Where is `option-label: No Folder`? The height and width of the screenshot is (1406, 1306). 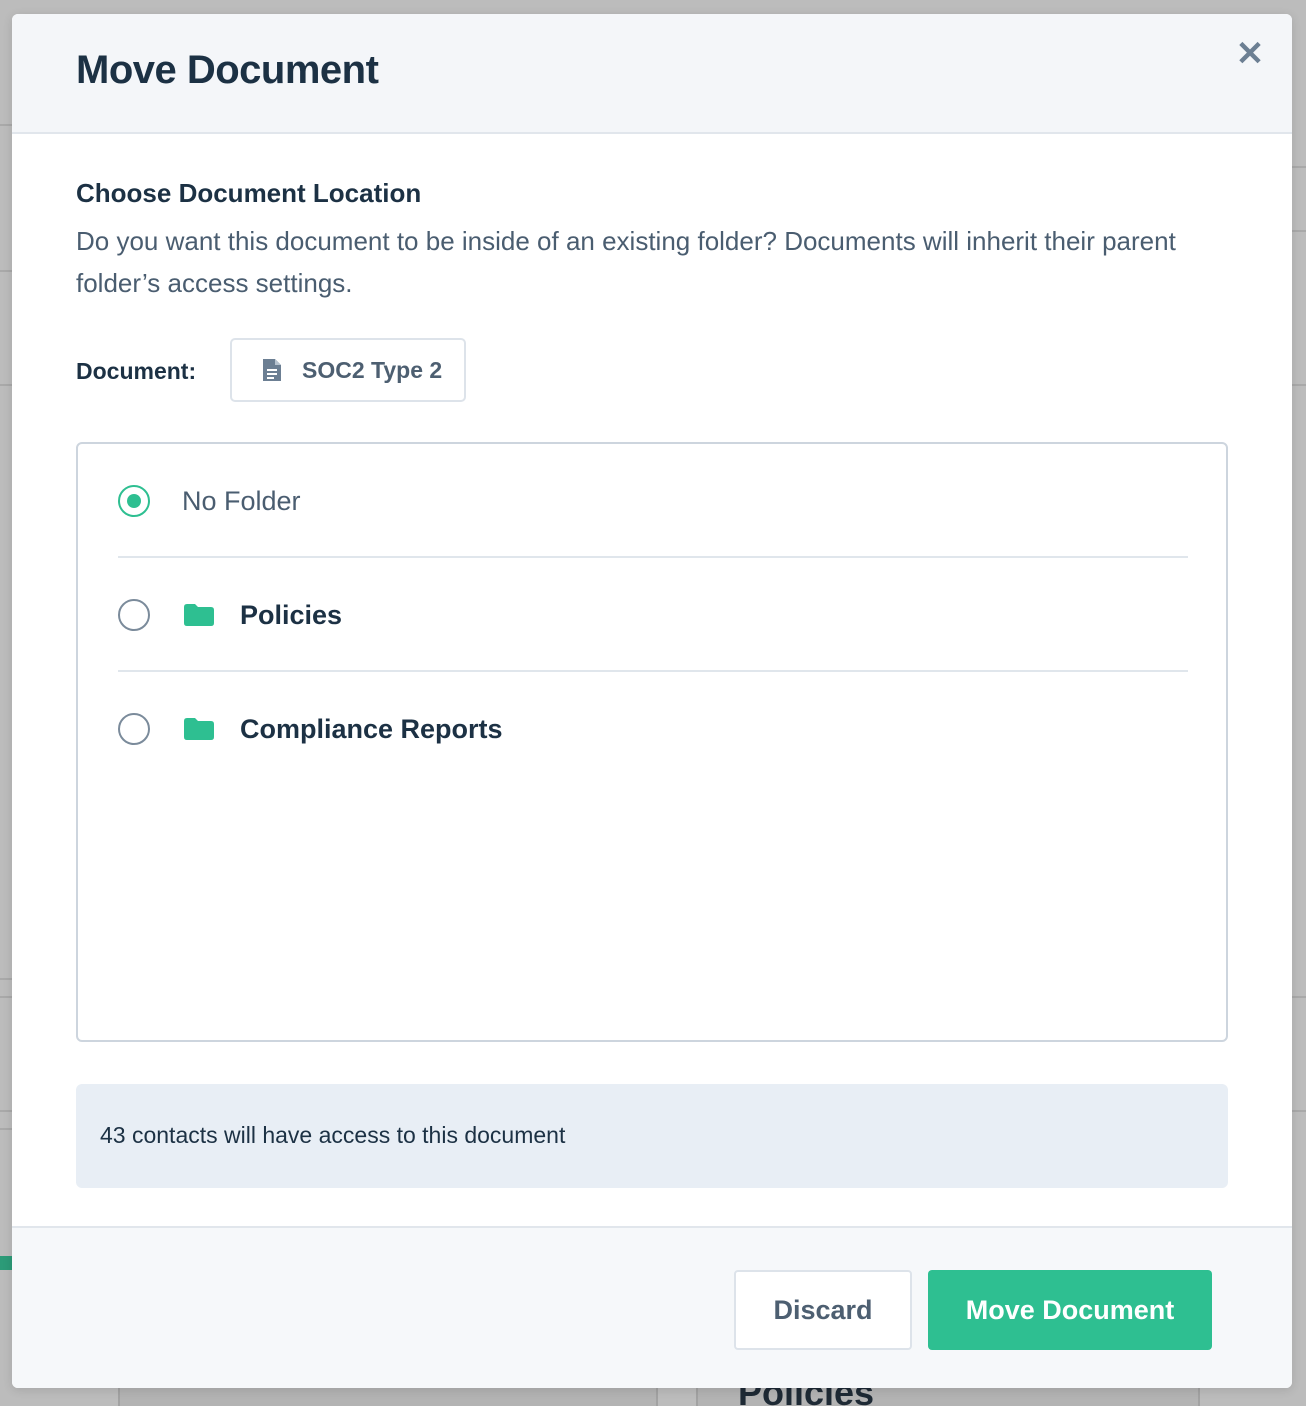 option-label: No Folder is located at coordinates (241, 500).